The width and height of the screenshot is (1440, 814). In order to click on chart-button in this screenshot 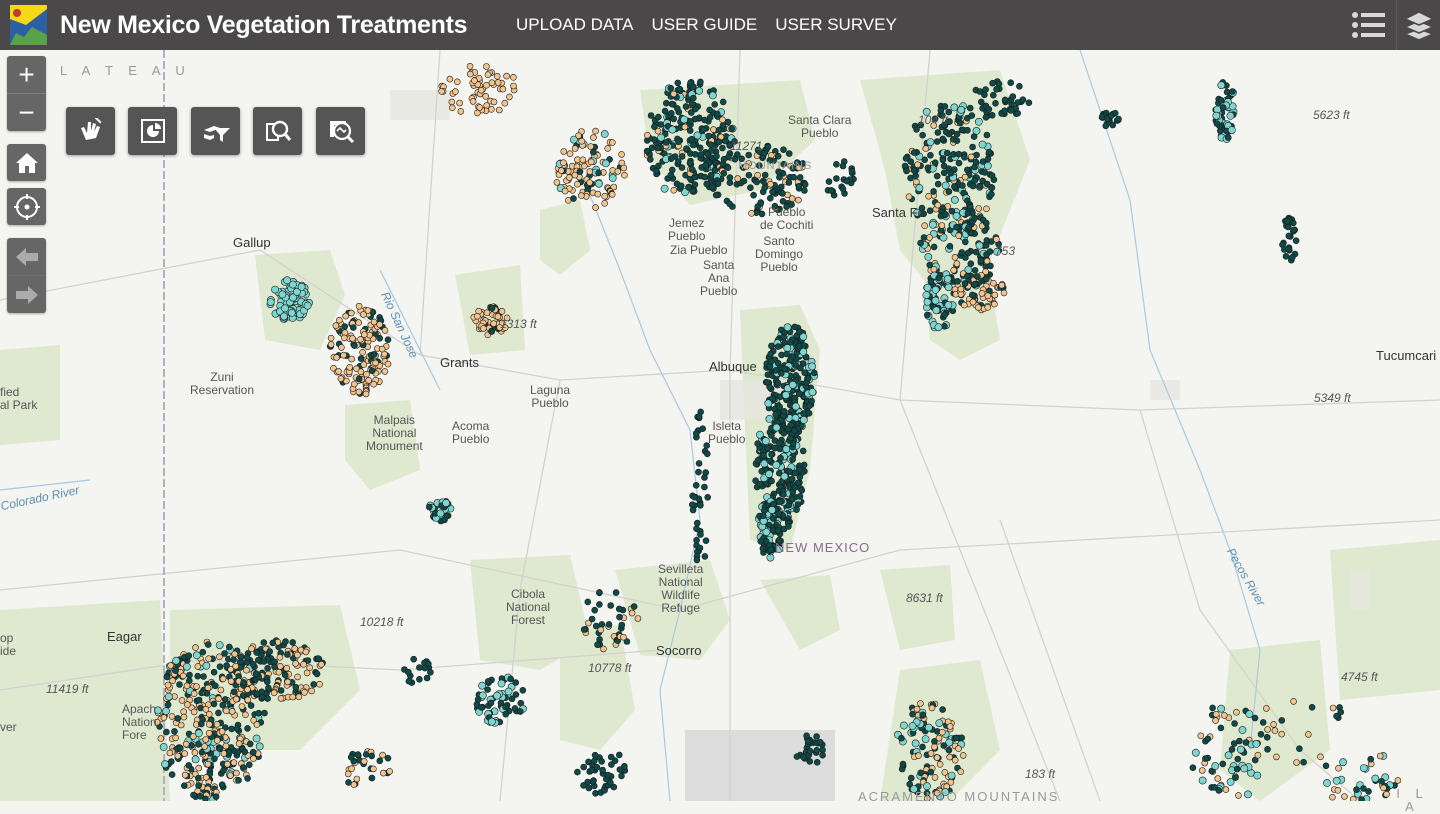, I will do `click(152, 131)`.